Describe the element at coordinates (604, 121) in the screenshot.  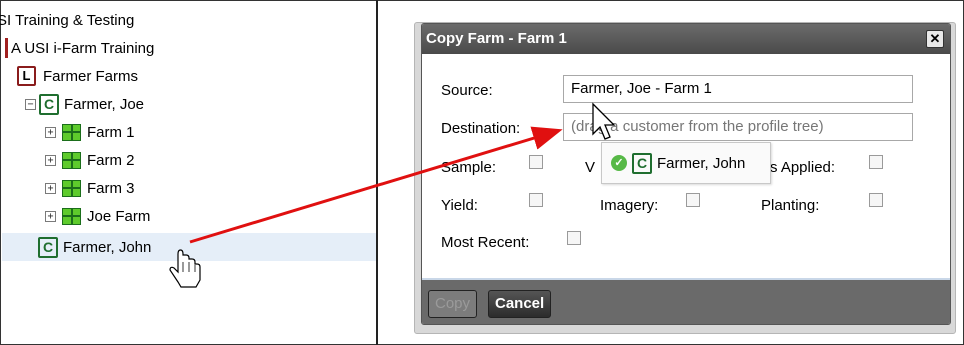
I see `arrow-pointer-icon` at that location.